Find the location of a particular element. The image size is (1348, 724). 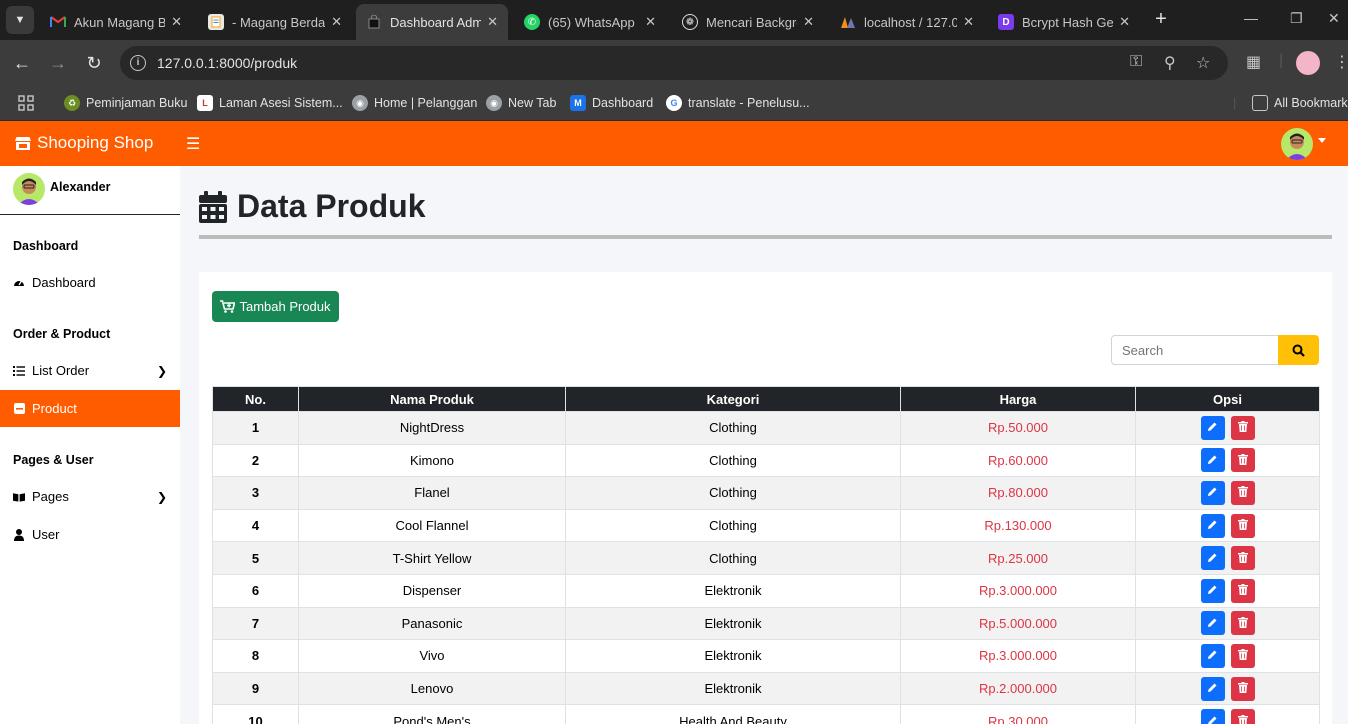

extensions-icon: ▦ is located at coordinates (1253, 62).